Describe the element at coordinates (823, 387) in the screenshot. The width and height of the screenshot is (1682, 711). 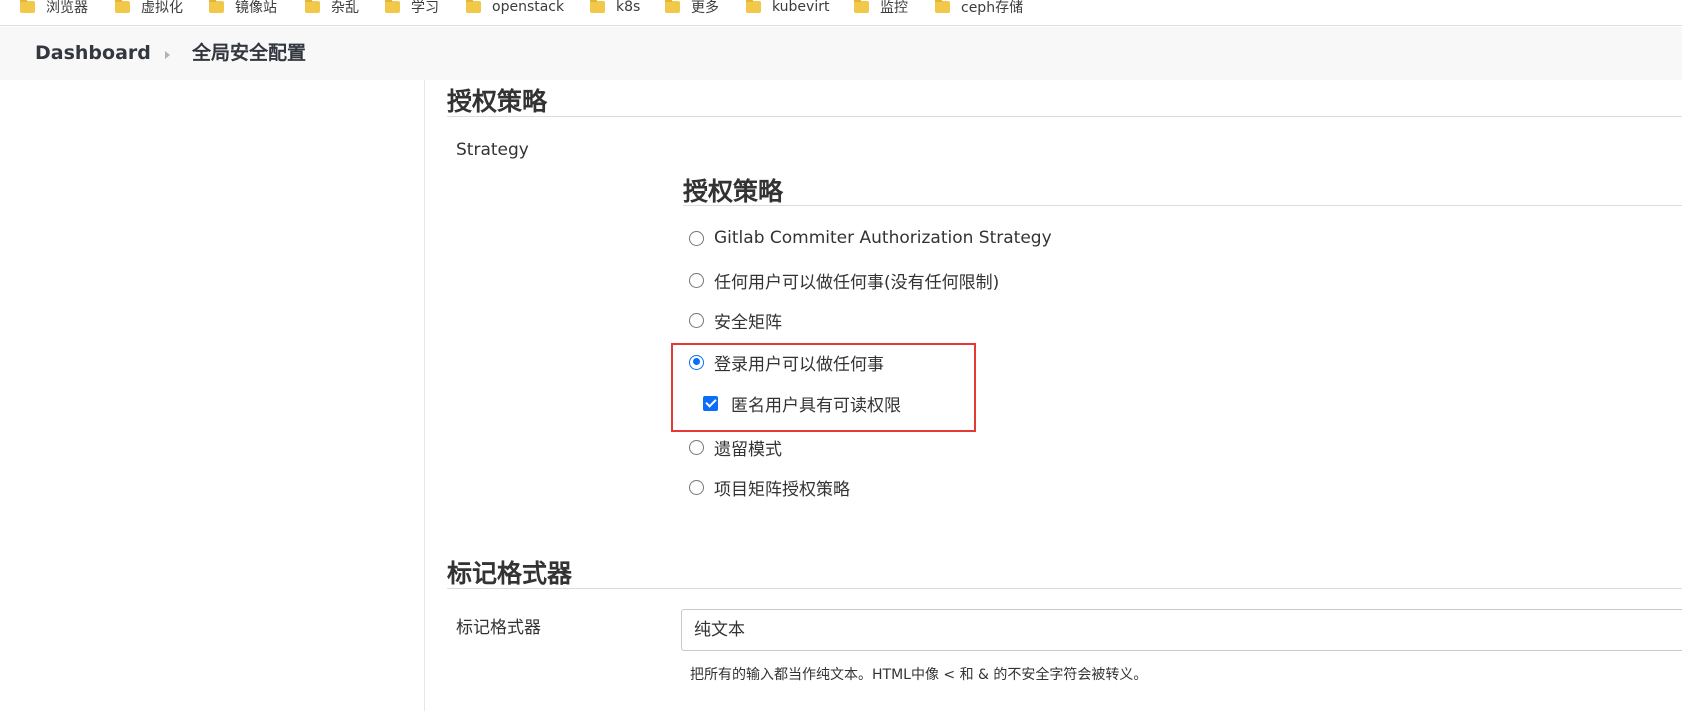
I see `highlight-annotation-box` at that location.